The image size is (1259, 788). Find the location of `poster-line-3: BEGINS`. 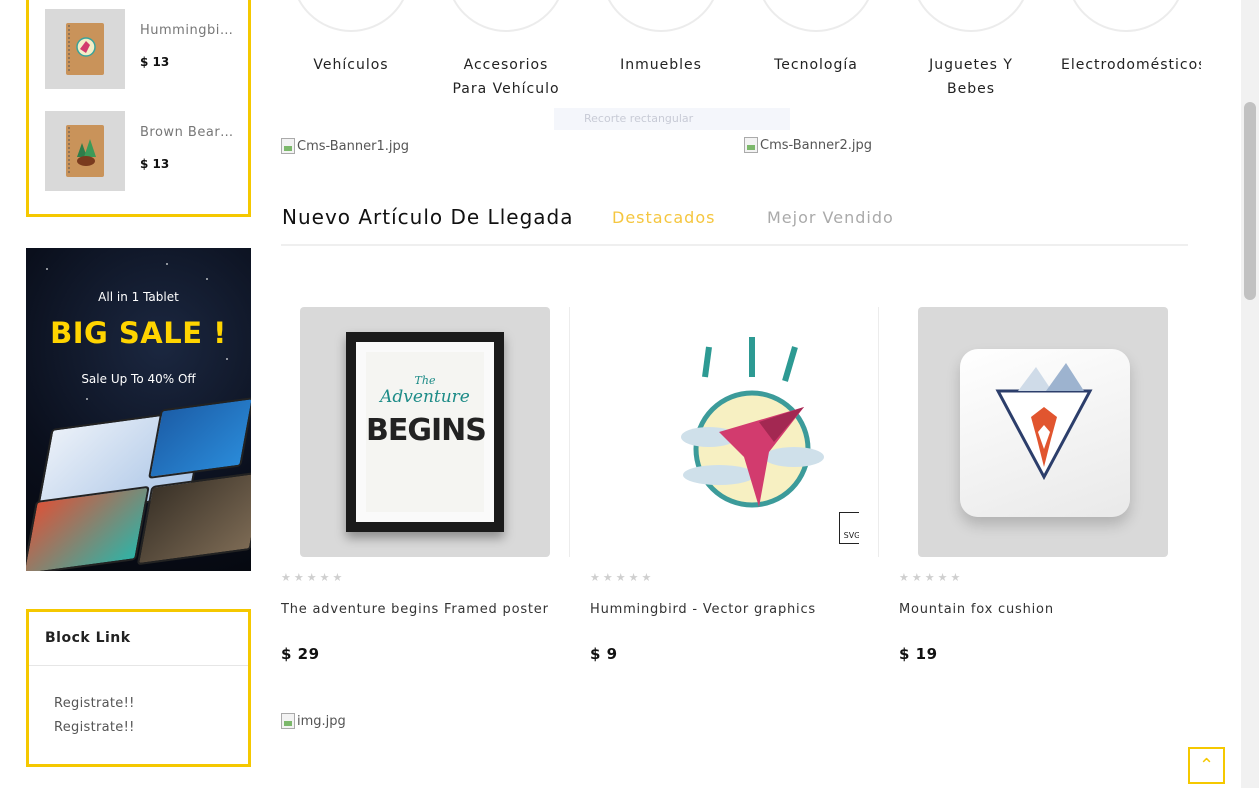

poster-line-3: BEGINS is located at coordinates (426, 430).